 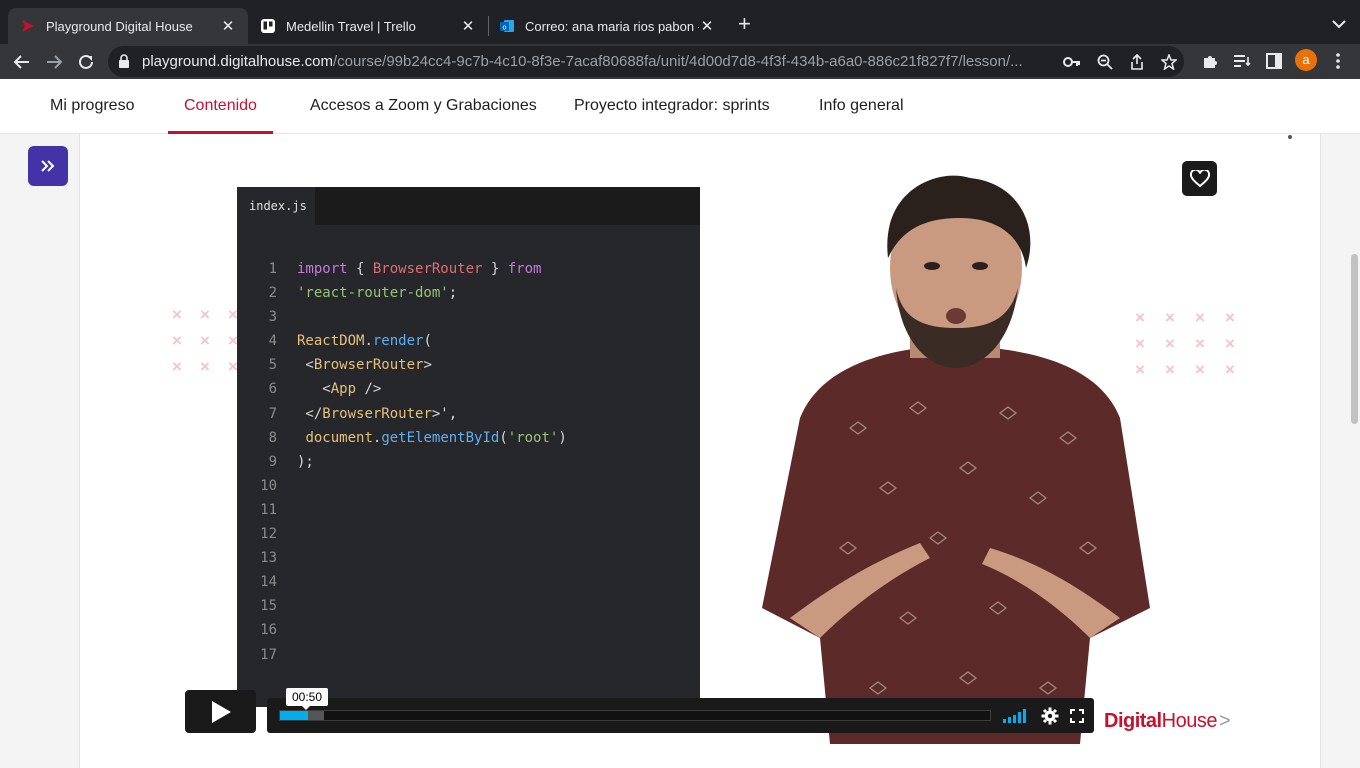 I want to click on tab-accesos-zoom: Accesos a Zoom y Grabaciones, so click(x=423, y=106).